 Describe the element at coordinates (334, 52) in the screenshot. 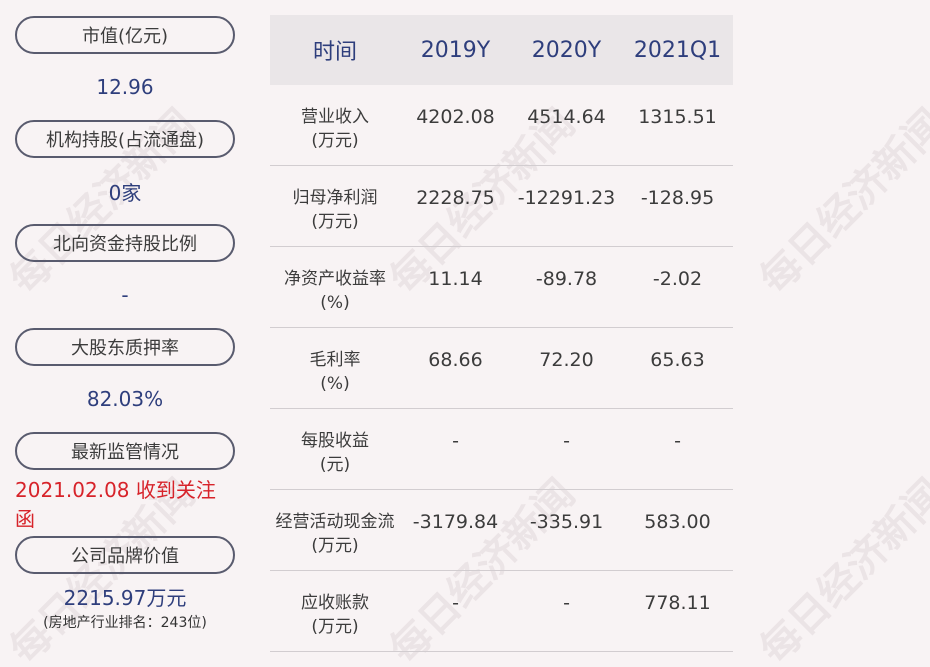

I see `header-time: 时间` at that location.